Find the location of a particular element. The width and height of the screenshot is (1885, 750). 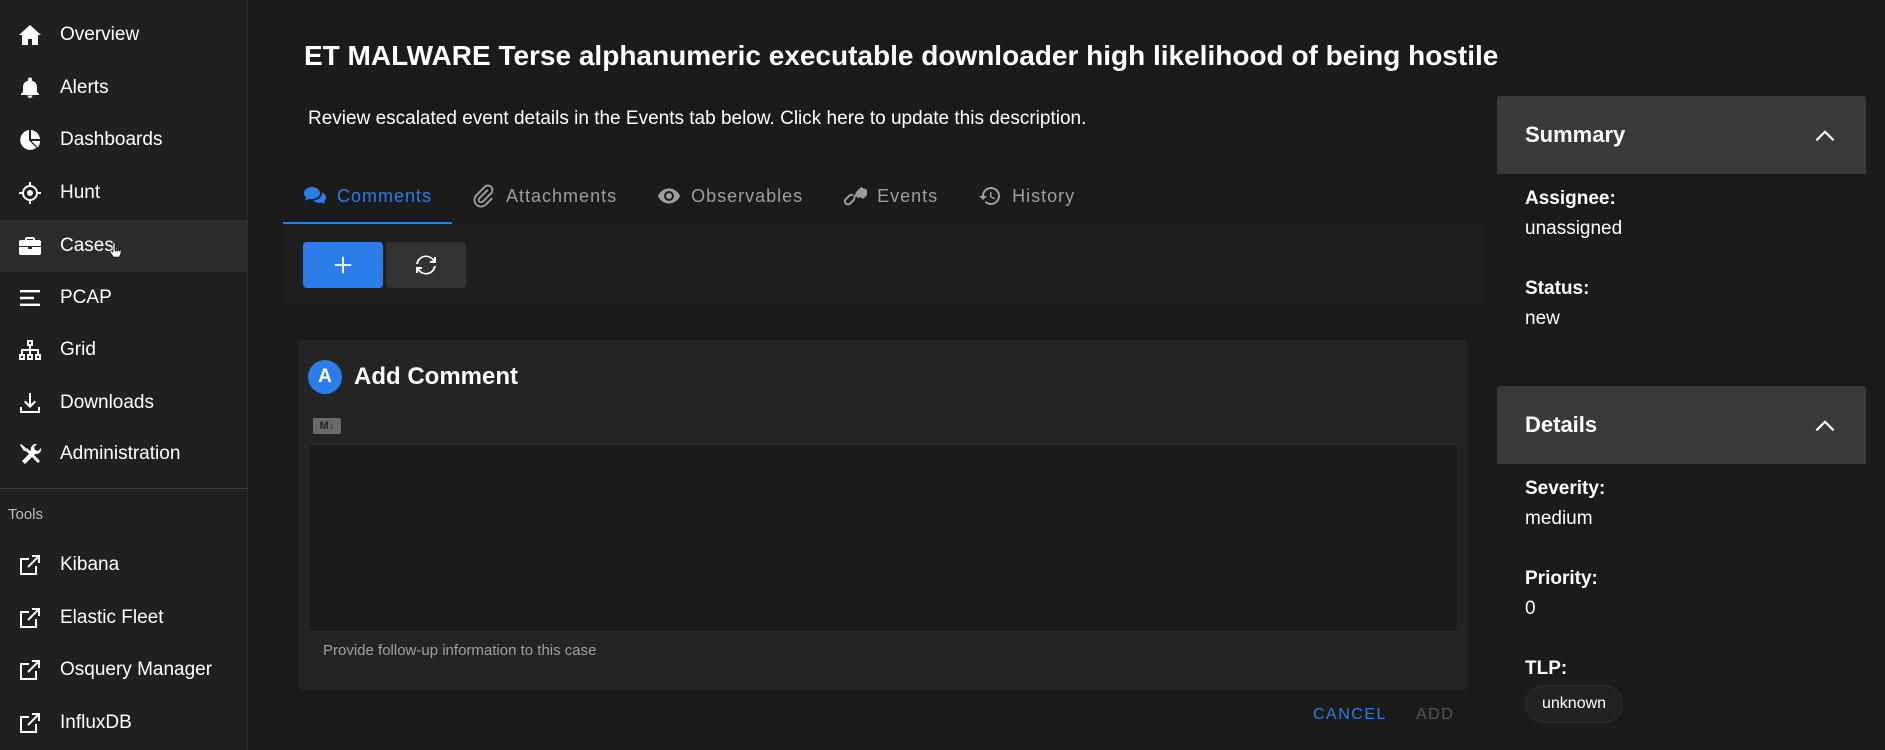

tools-icon is located at coordinates (30, 454).